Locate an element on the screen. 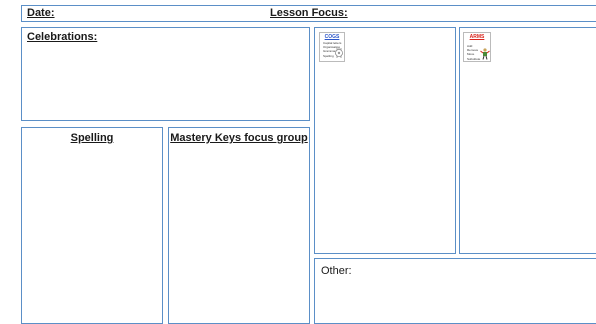  date-label: Date: is located at coordinates (41, 13).